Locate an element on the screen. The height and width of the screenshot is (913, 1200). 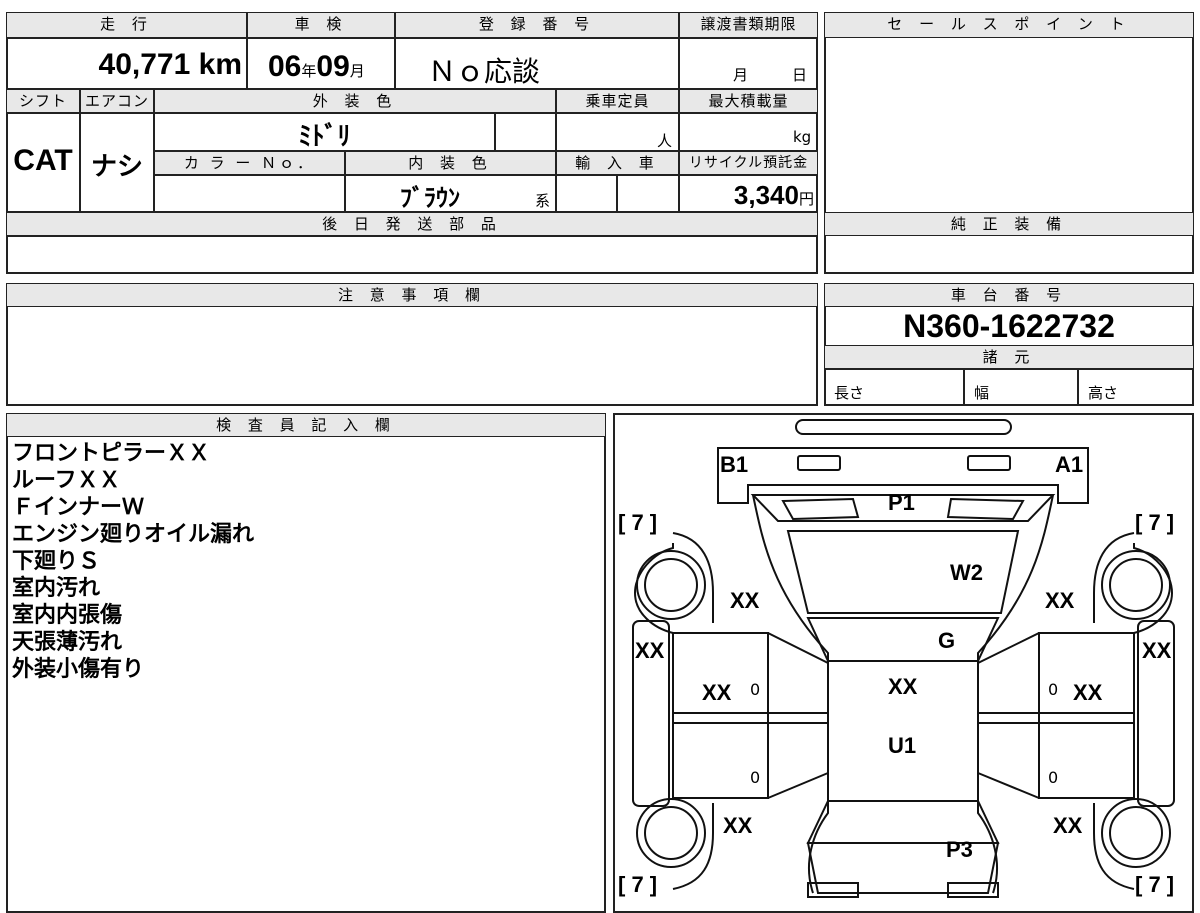
month-unit: 月 is located at coordinates (357, 71).